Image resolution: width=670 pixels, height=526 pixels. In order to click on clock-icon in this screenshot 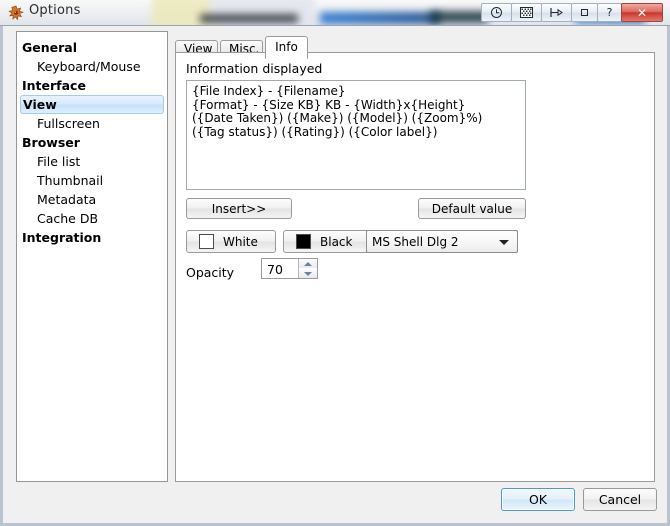, I will do `click(496, 12)`.